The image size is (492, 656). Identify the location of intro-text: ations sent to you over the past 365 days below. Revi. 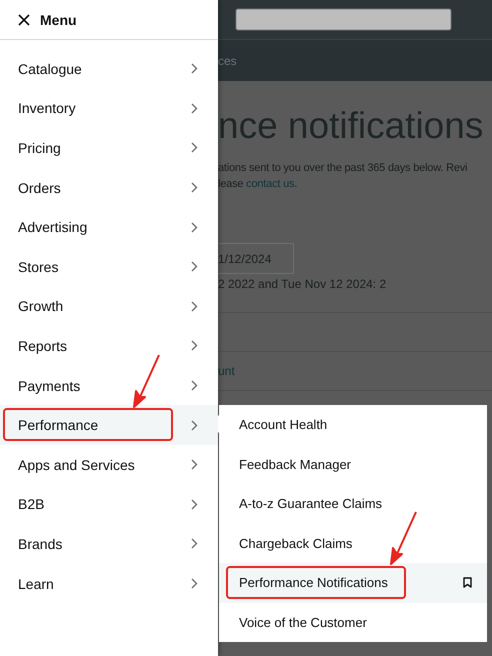
(343, 168).